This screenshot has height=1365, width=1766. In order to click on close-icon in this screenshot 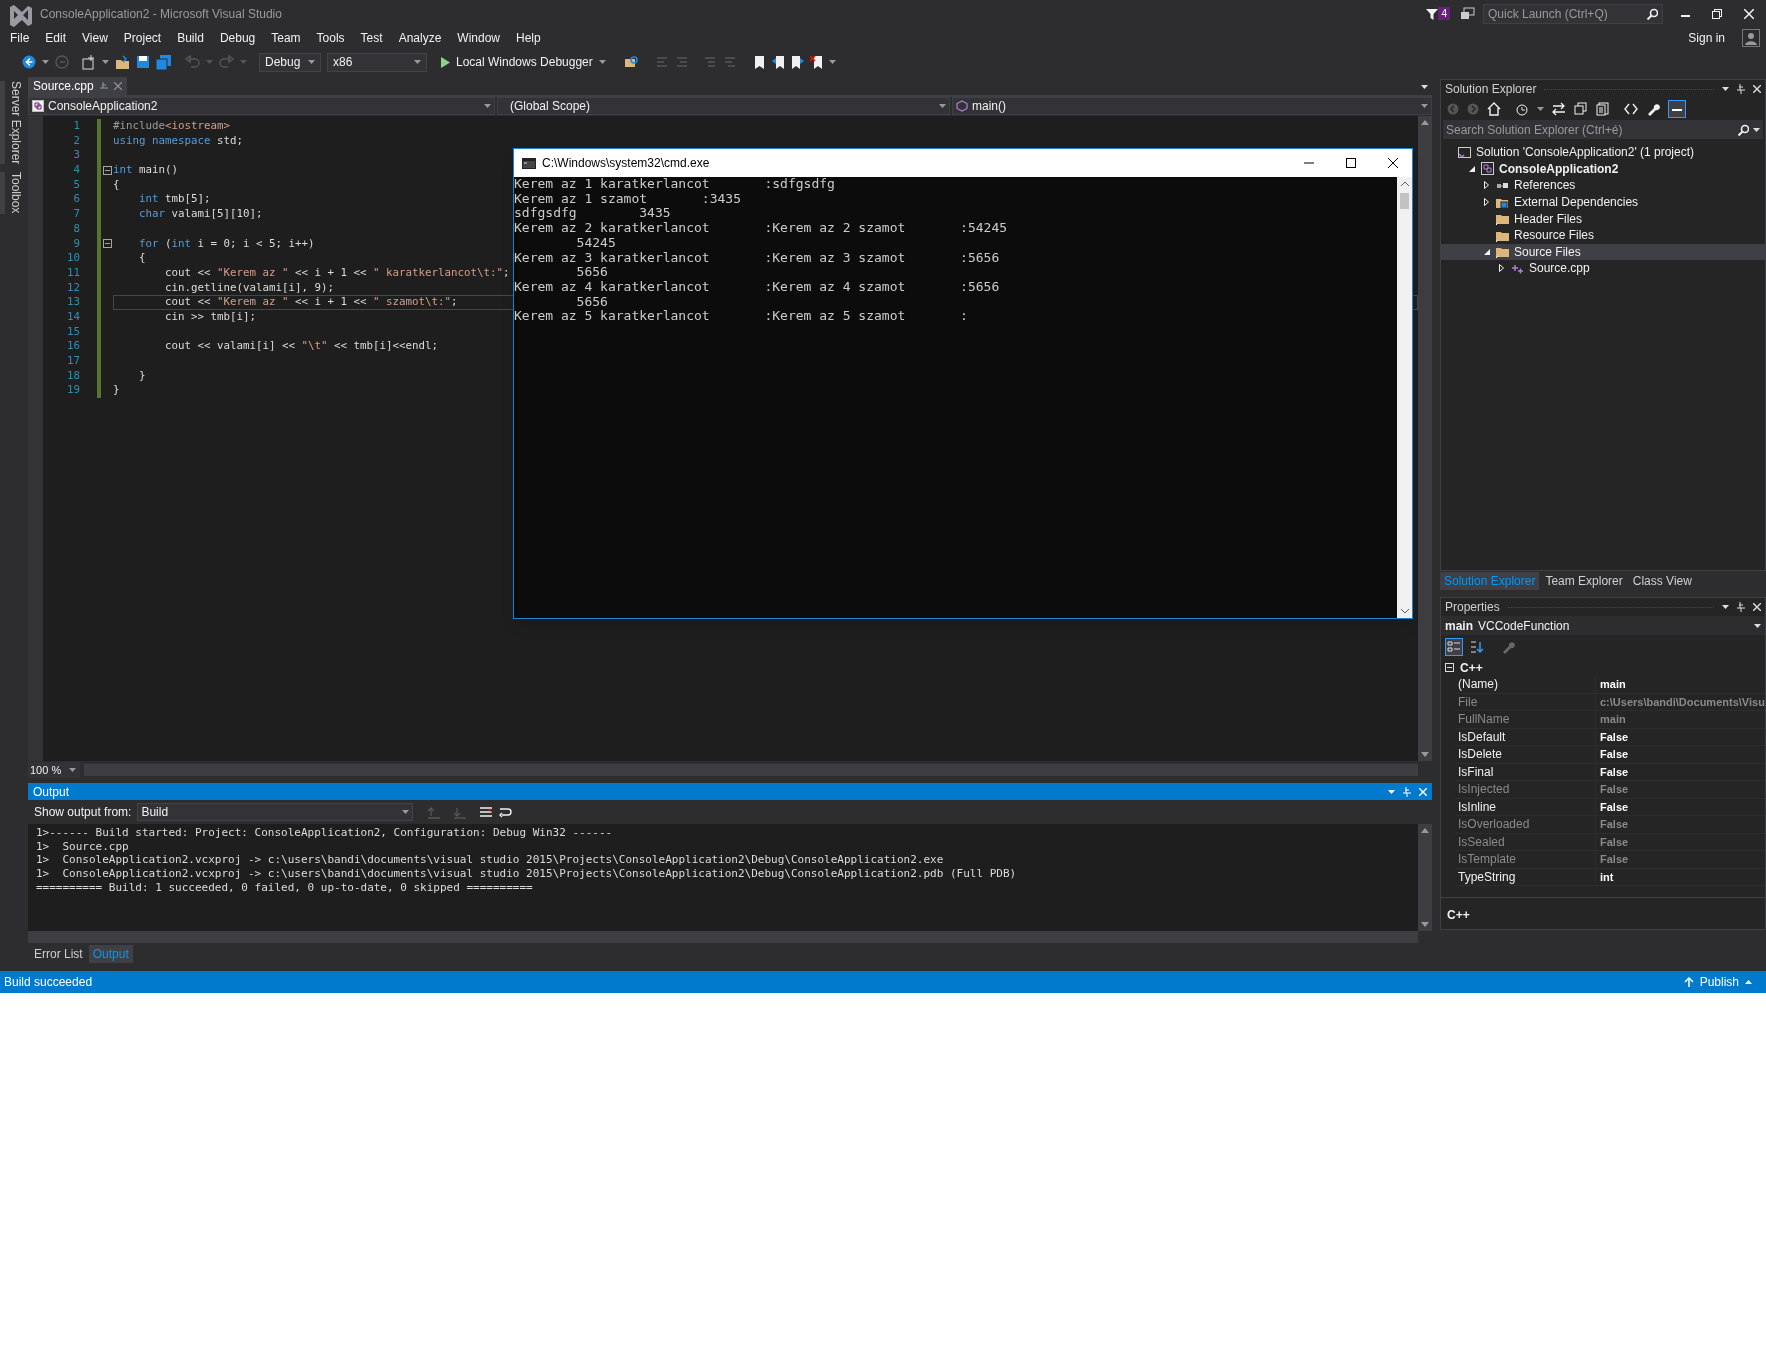, I will do `click(1393, 163)`.